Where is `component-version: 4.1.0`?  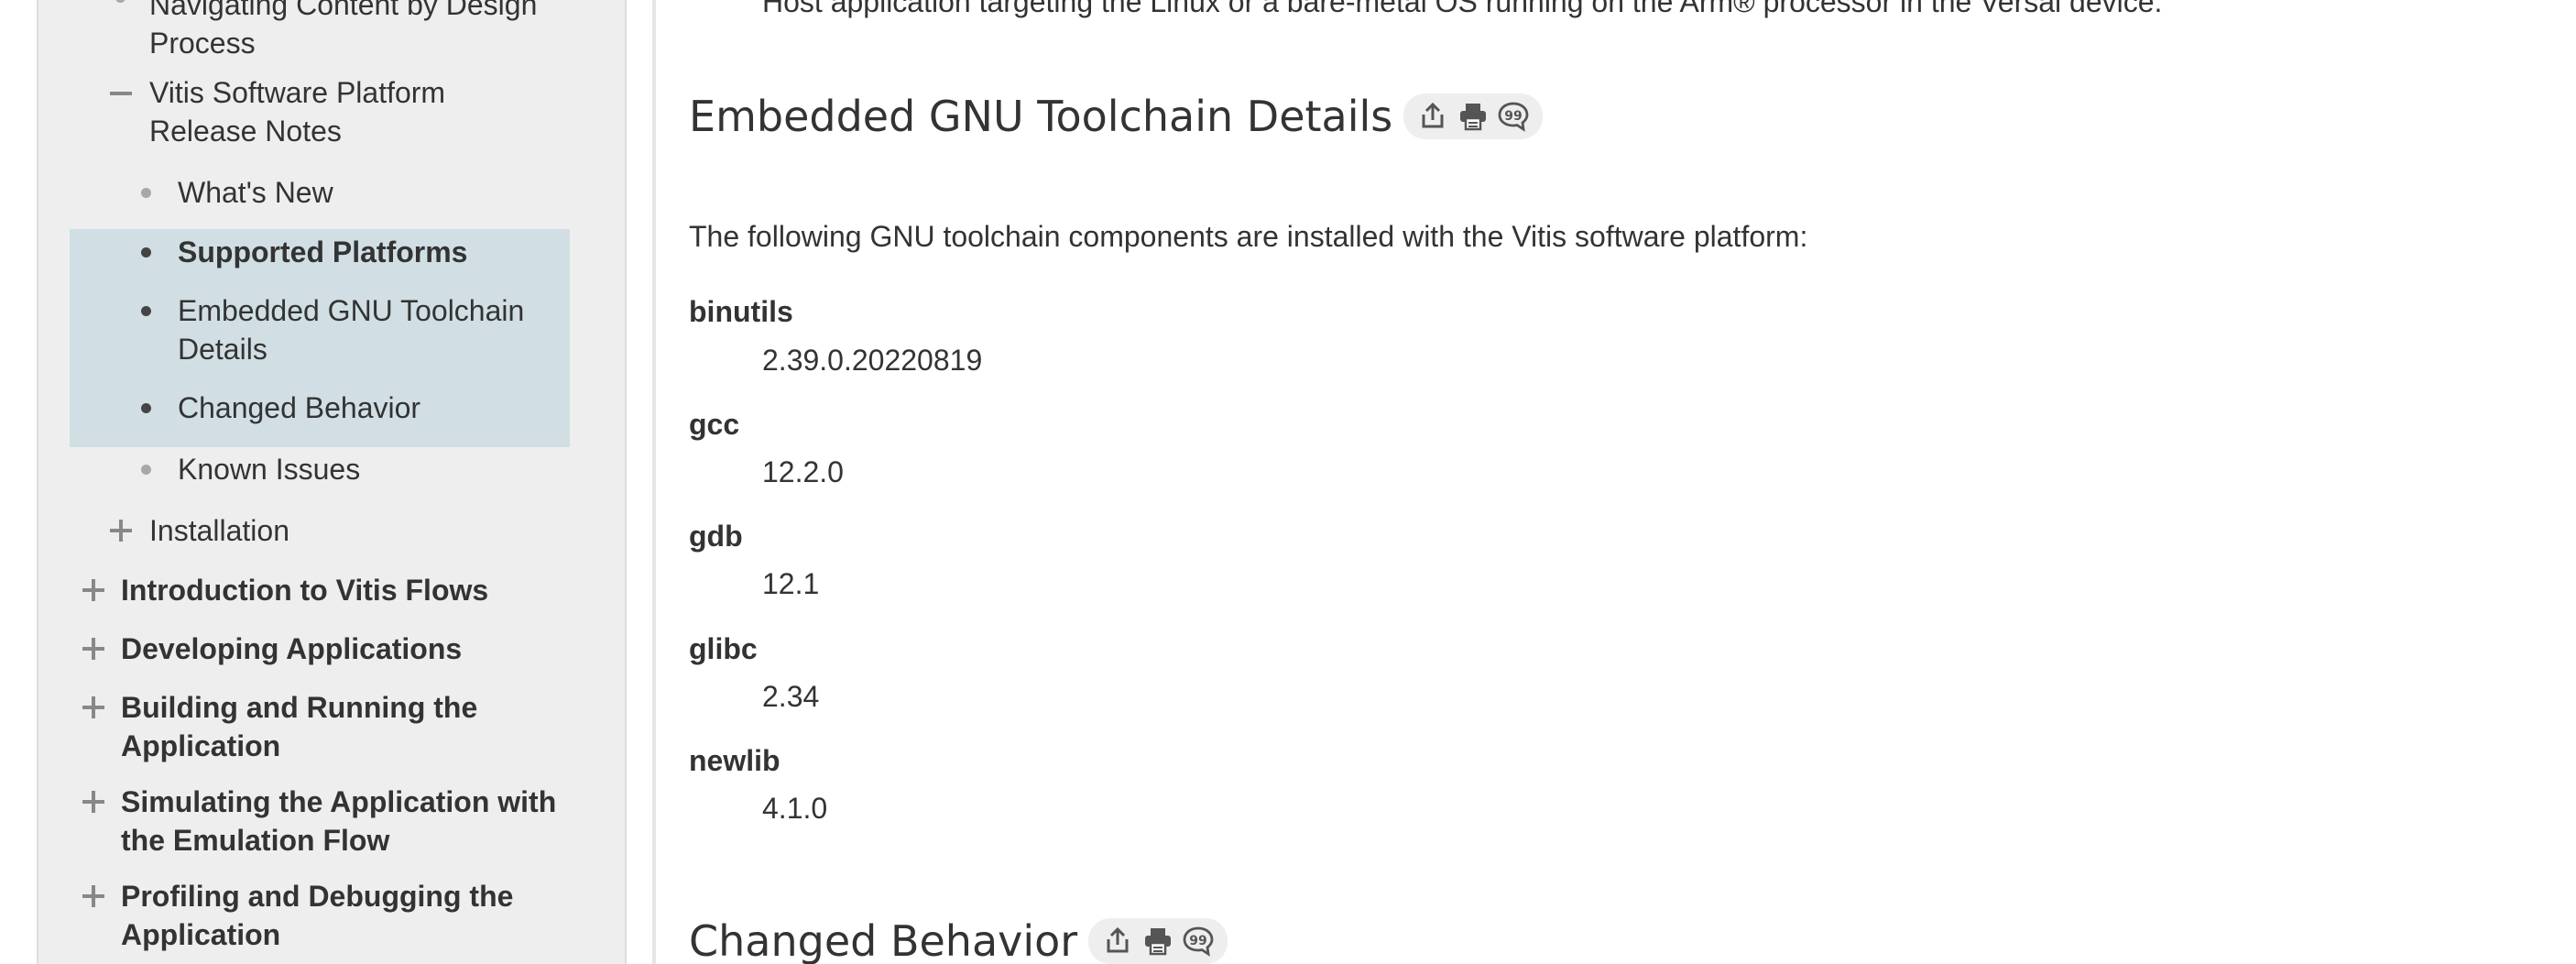
component-version: 4.1.0 is located at coordinates (795, 808).